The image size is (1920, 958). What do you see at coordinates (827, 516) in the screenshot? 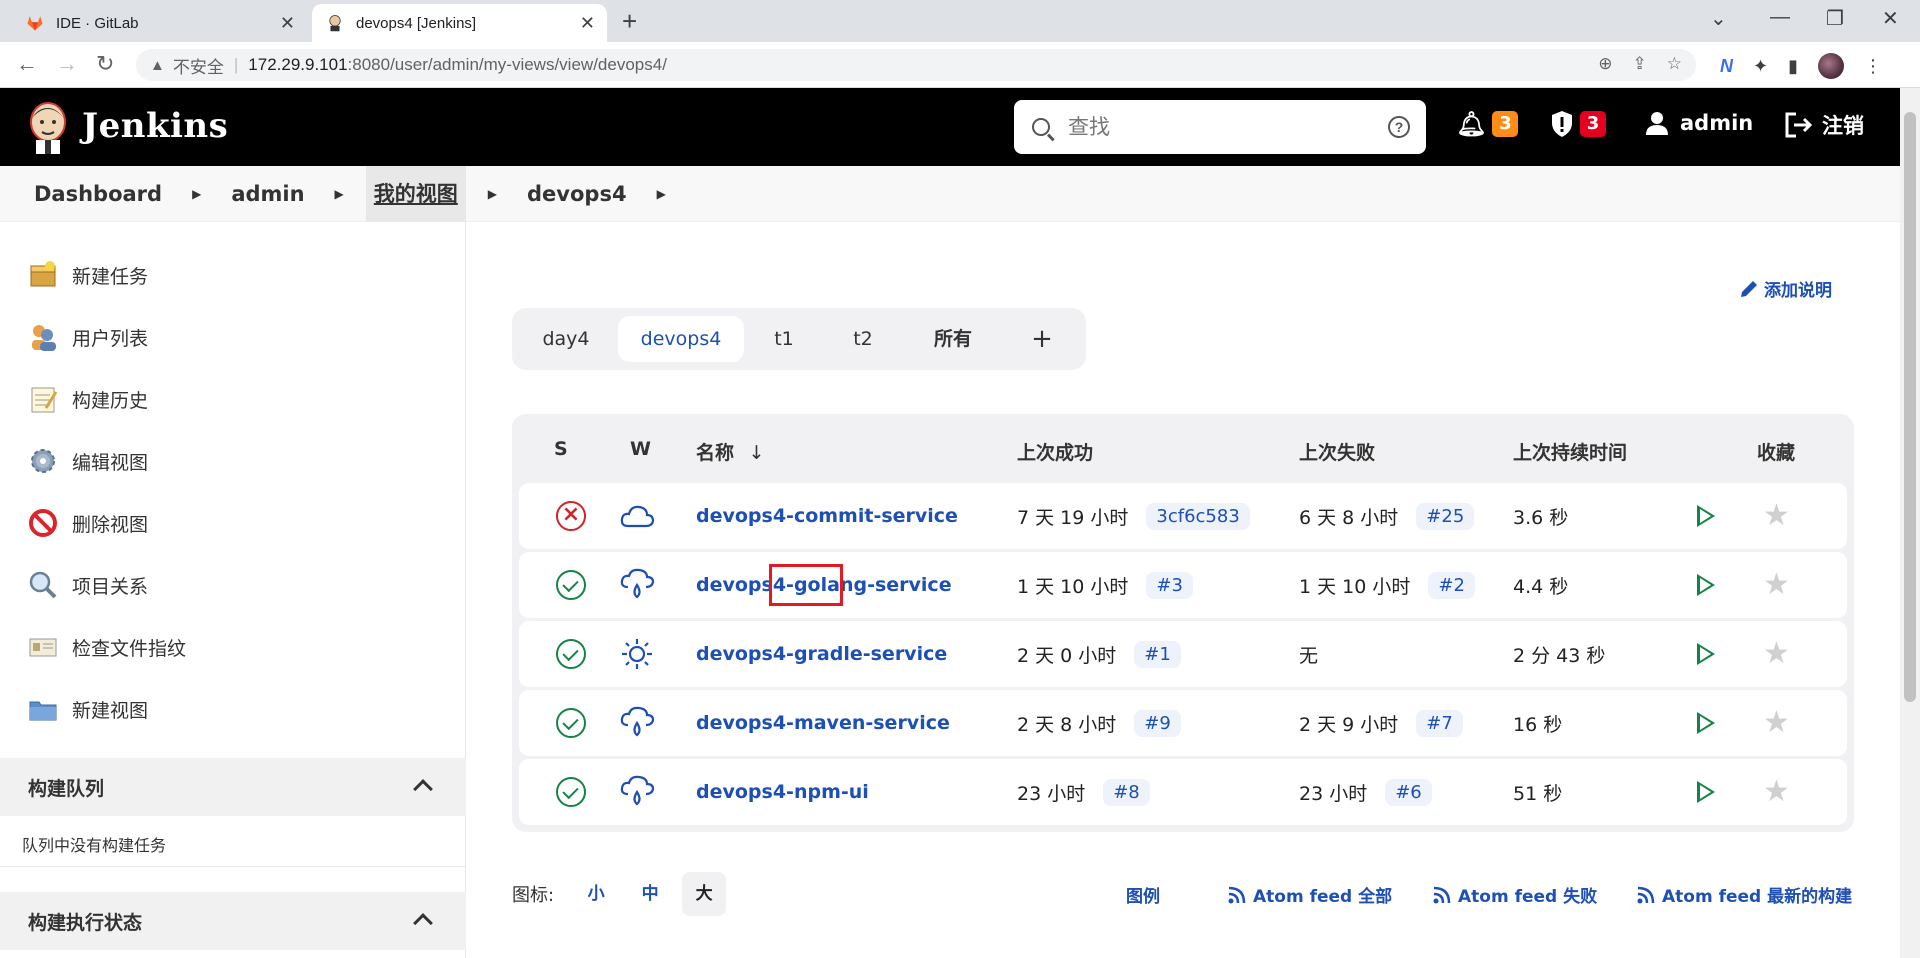
I see `job-link: devops4-commit-service` at bounding box center [827, 516].